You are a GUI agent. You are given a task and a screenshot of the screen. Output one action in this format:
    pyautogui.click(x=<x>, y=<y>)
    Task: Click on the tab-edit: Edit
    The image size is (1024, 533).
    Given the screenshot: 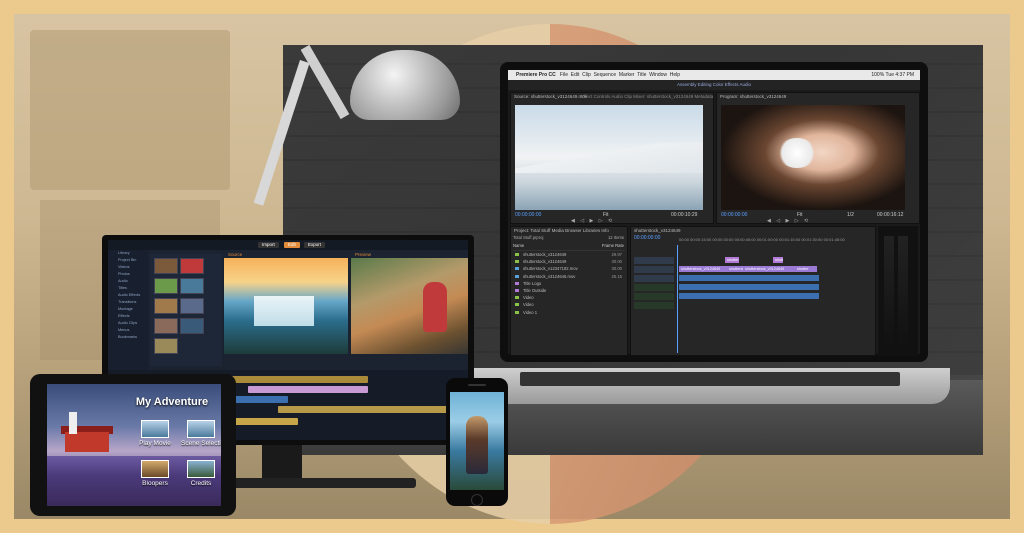 What is the action you would take?
    pyautogui.click(x=292, y=245)
    